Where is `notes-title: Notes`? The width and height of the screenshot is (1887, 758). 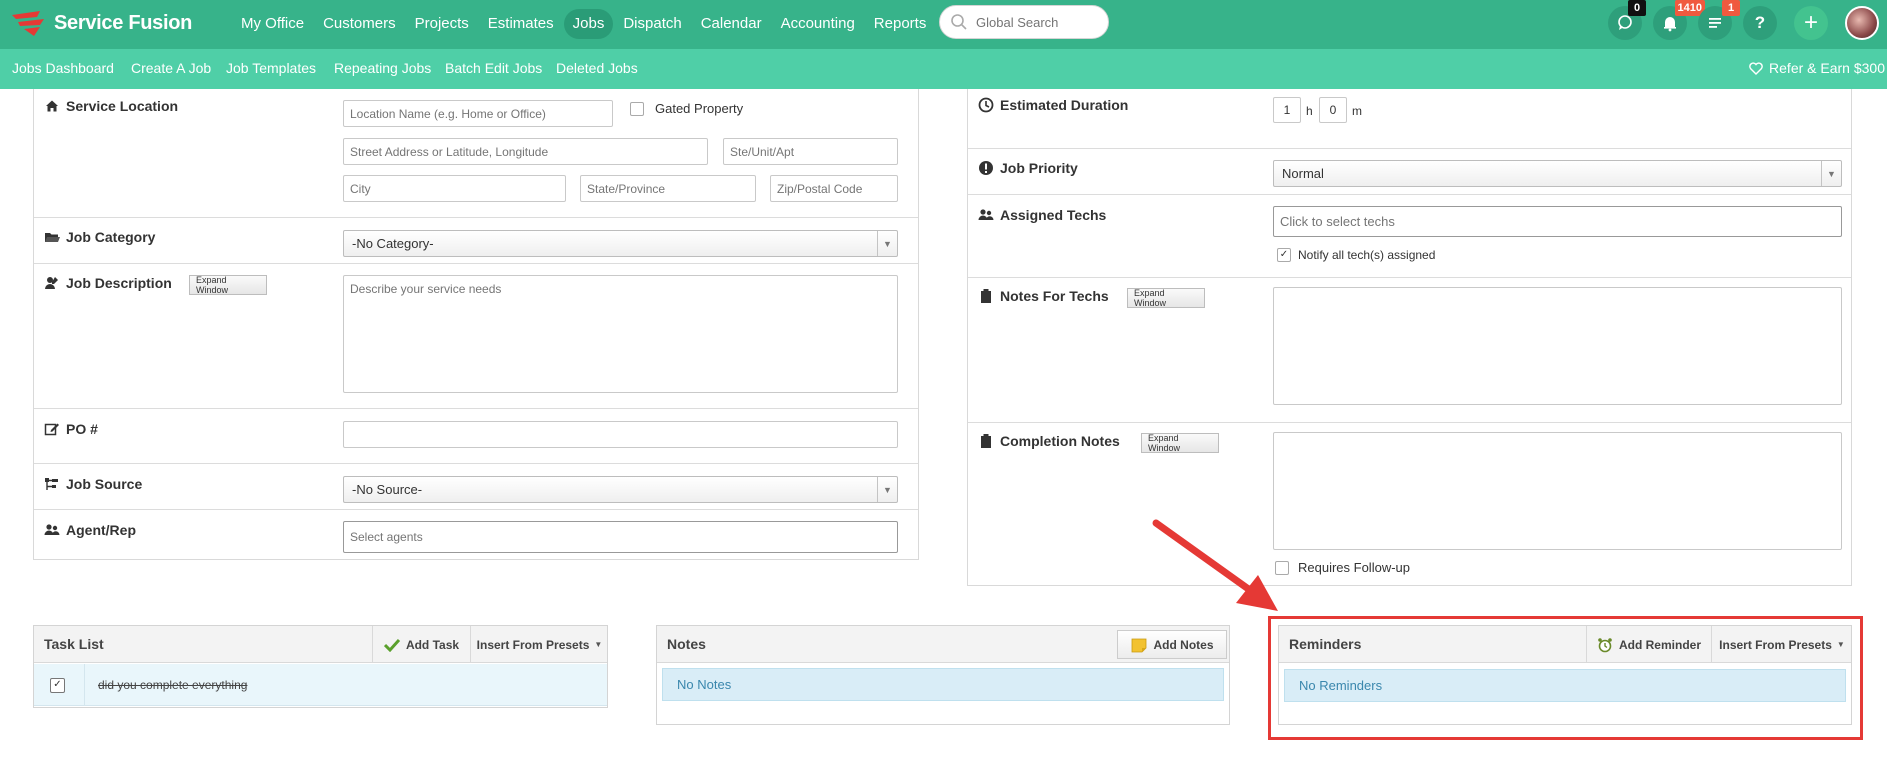 notes-title: Notes is located at coordinates (686, 644).